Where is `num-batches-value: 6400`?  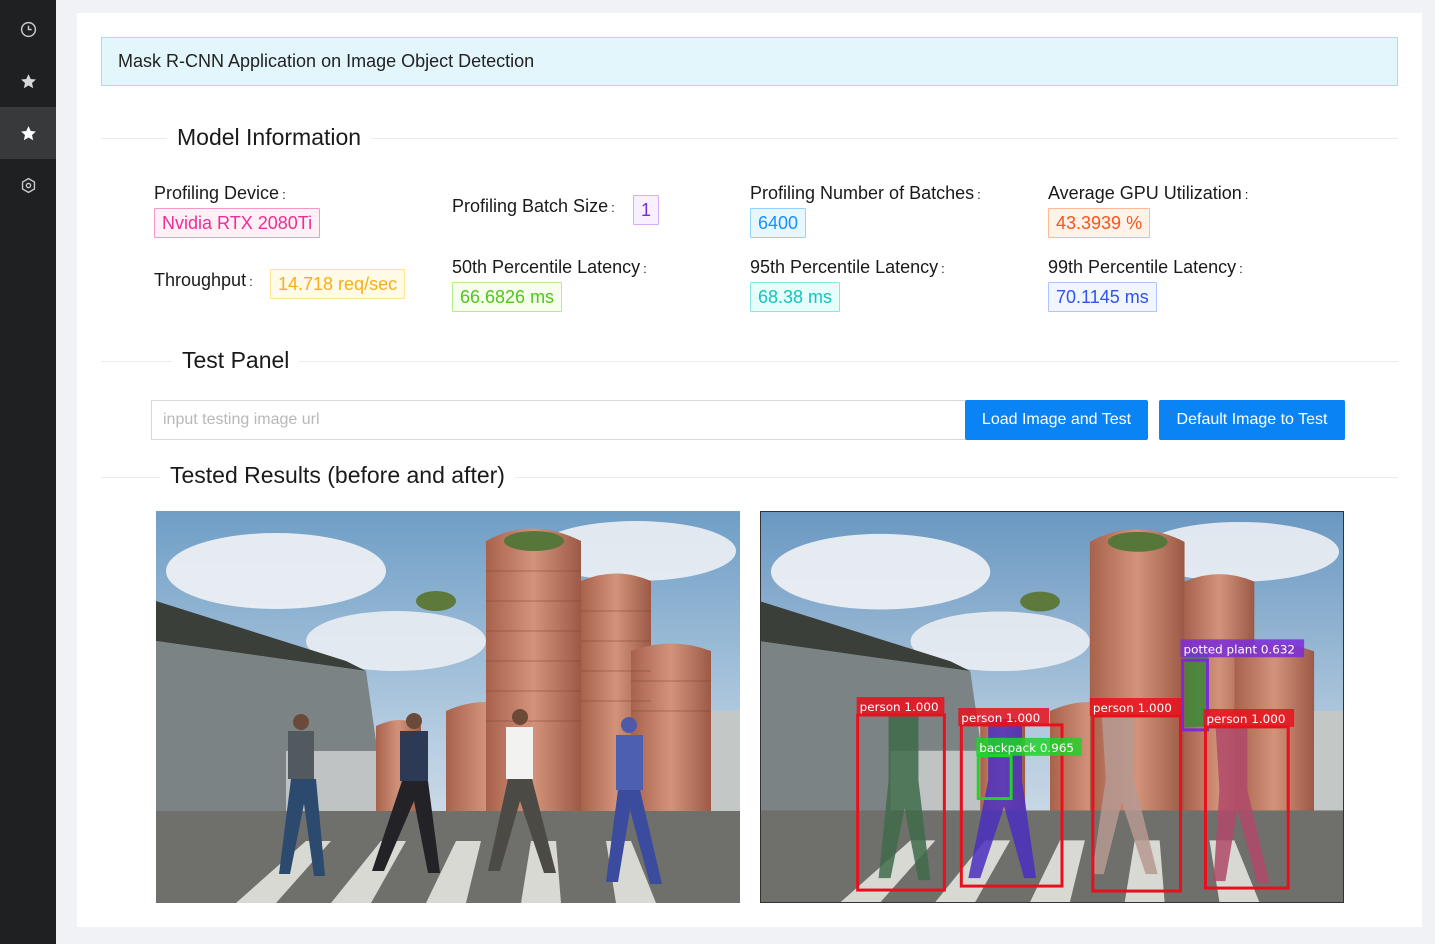 num-batches-value: 6400 is located at coordinates (778, 223).